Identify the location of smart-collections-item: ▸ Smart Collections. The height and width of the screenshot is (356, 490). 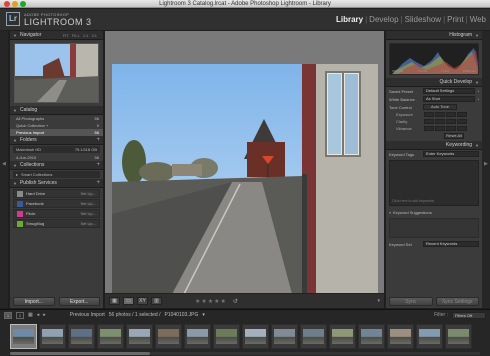
(56, 174).